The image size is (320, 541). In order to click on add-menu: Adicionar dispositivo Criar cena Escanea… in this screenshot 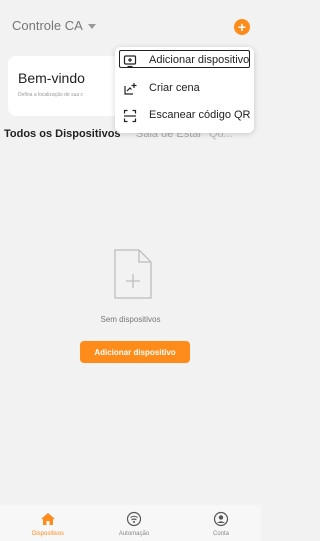, I will do `click(184, 90)`.